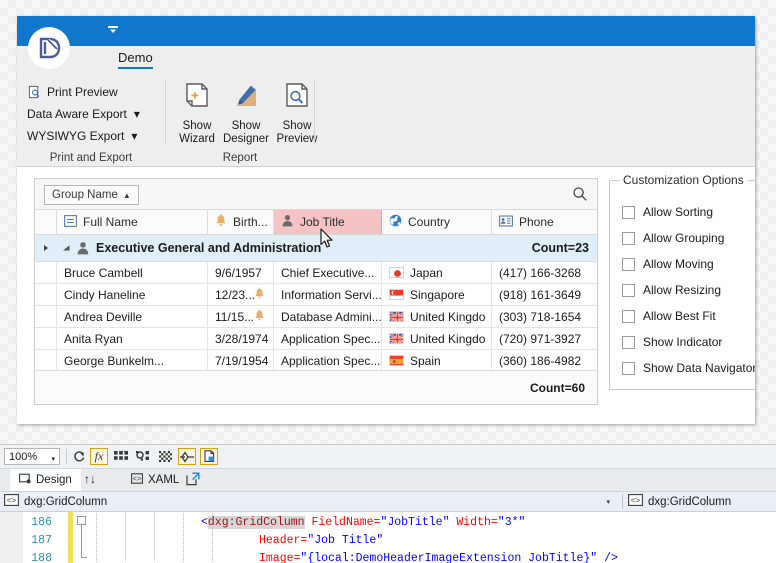 This screenshot has height=563, width=776. What do you see at coordinates (82, 136) in the screenshot?
I see `wysiwyg-export-button: WYSIWYG Export ▾` at bounding box center [82, 136].